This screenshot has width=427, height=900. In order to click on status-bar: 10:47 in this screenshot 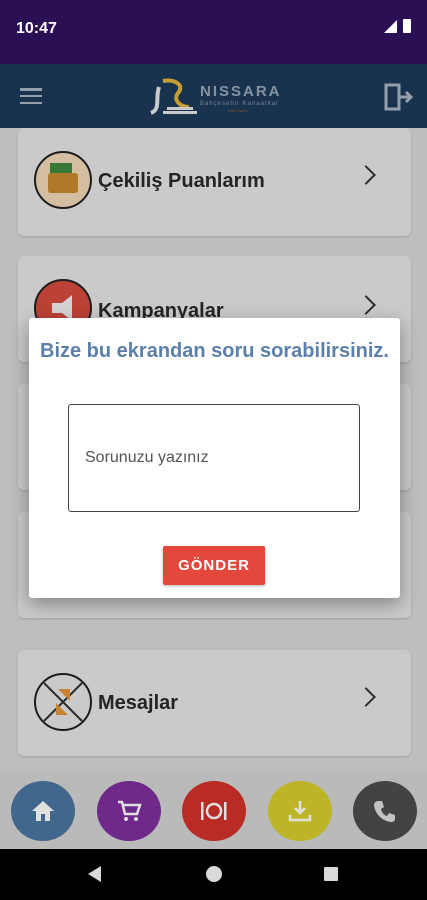, I will do `click(213, 32)`.